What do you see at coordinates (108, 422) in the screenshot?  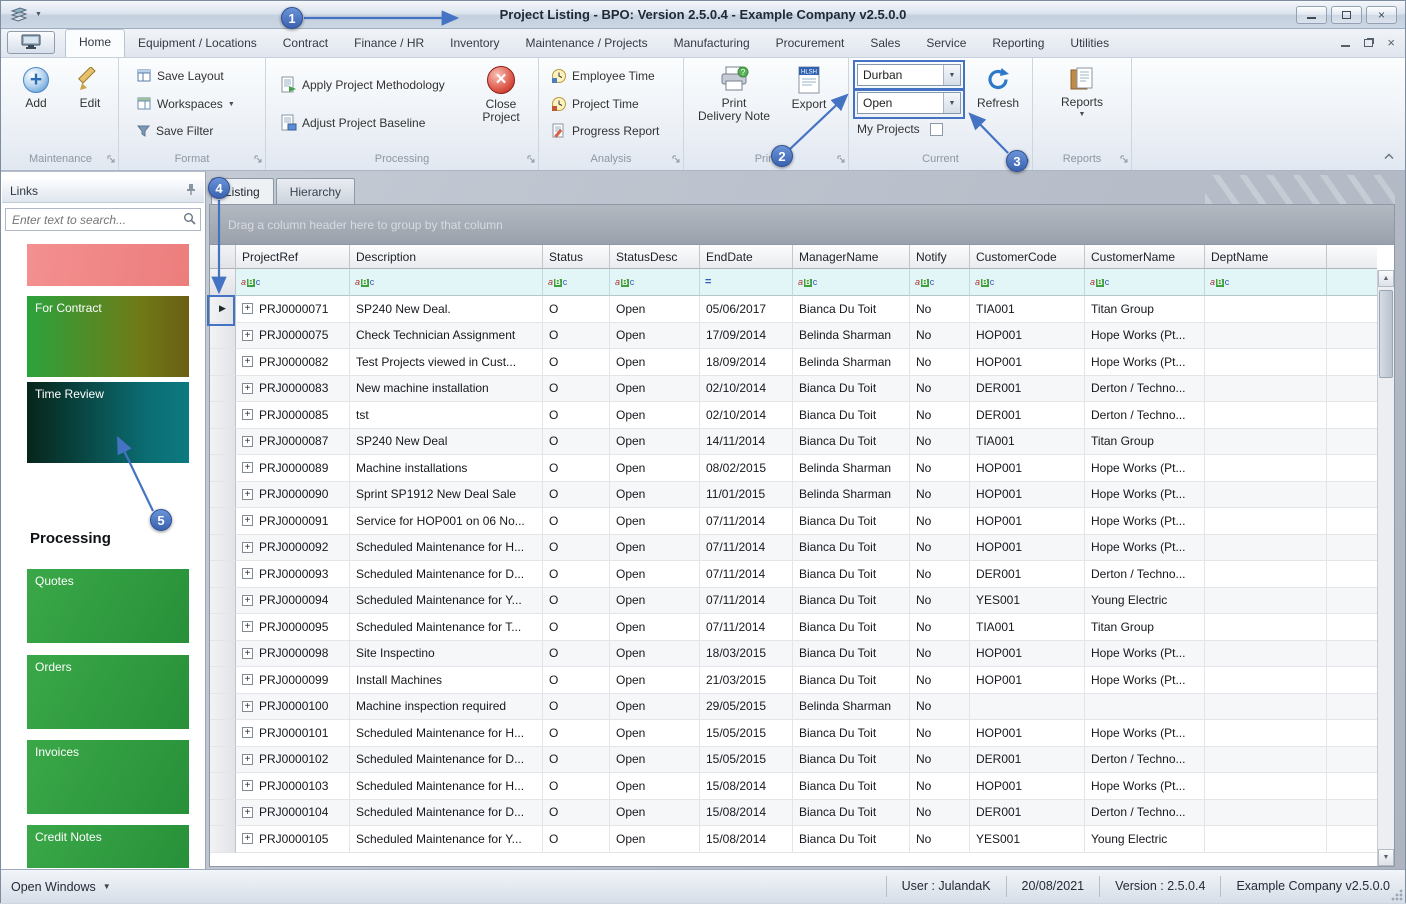 I see `sidebar-link-time-review: Time Review` at bounding box center [108, 422].